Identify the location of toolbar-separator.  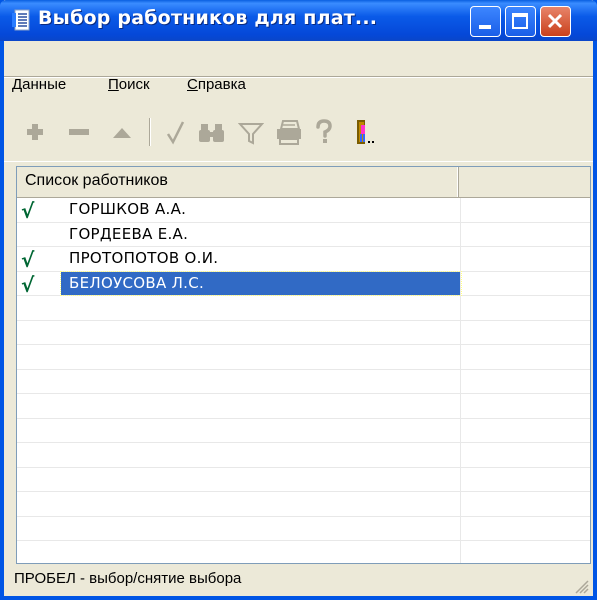
(150, 132).